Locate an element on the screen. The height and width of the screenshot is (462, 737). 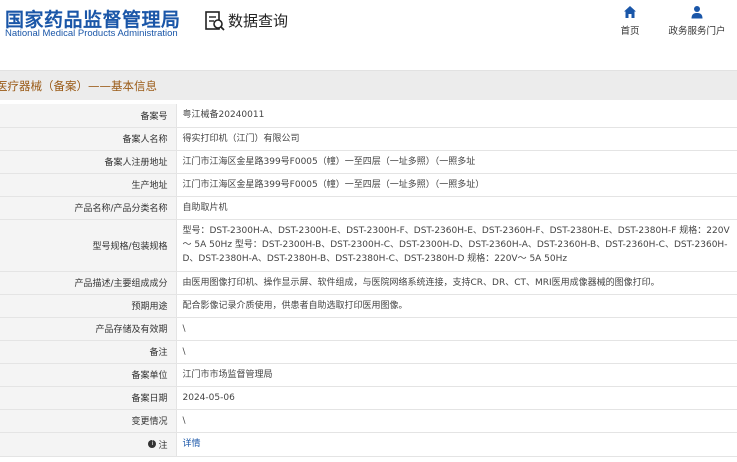
row-value: 粤江械备20240011 is located at coordinates (456, 116).